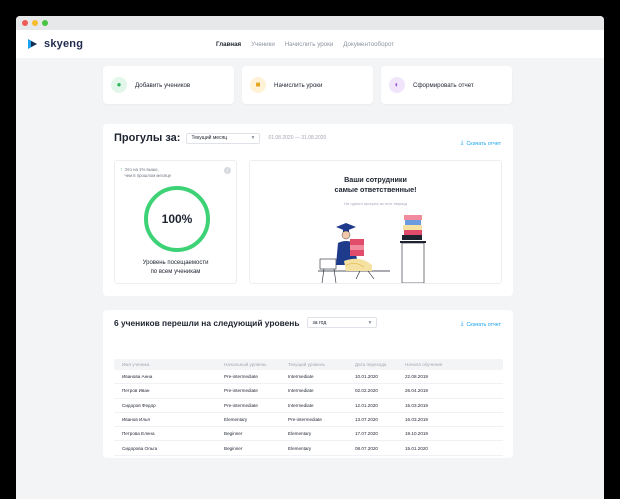  I want to click on student-name: Петров Иван, so click(136, 391).